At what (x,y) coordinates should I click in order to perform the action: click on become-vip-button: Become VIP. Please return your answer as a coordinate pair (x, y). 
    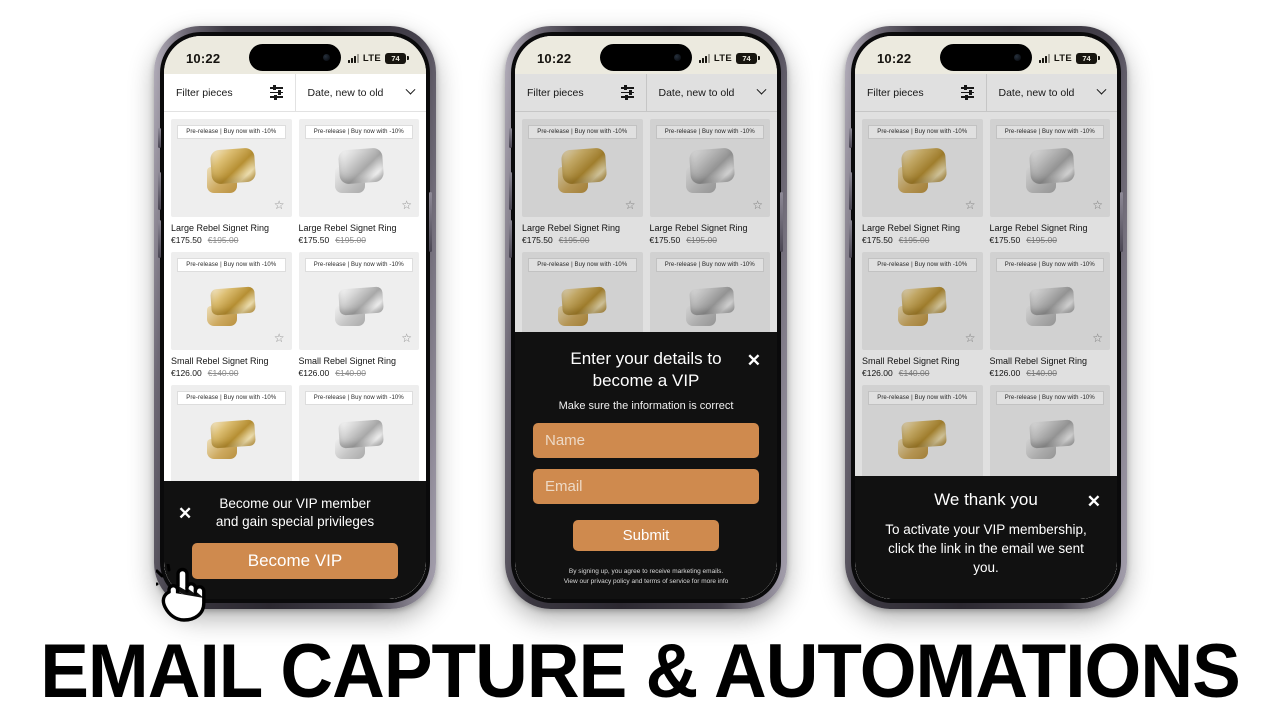
    Looking at the image, I should click on (295, 561).